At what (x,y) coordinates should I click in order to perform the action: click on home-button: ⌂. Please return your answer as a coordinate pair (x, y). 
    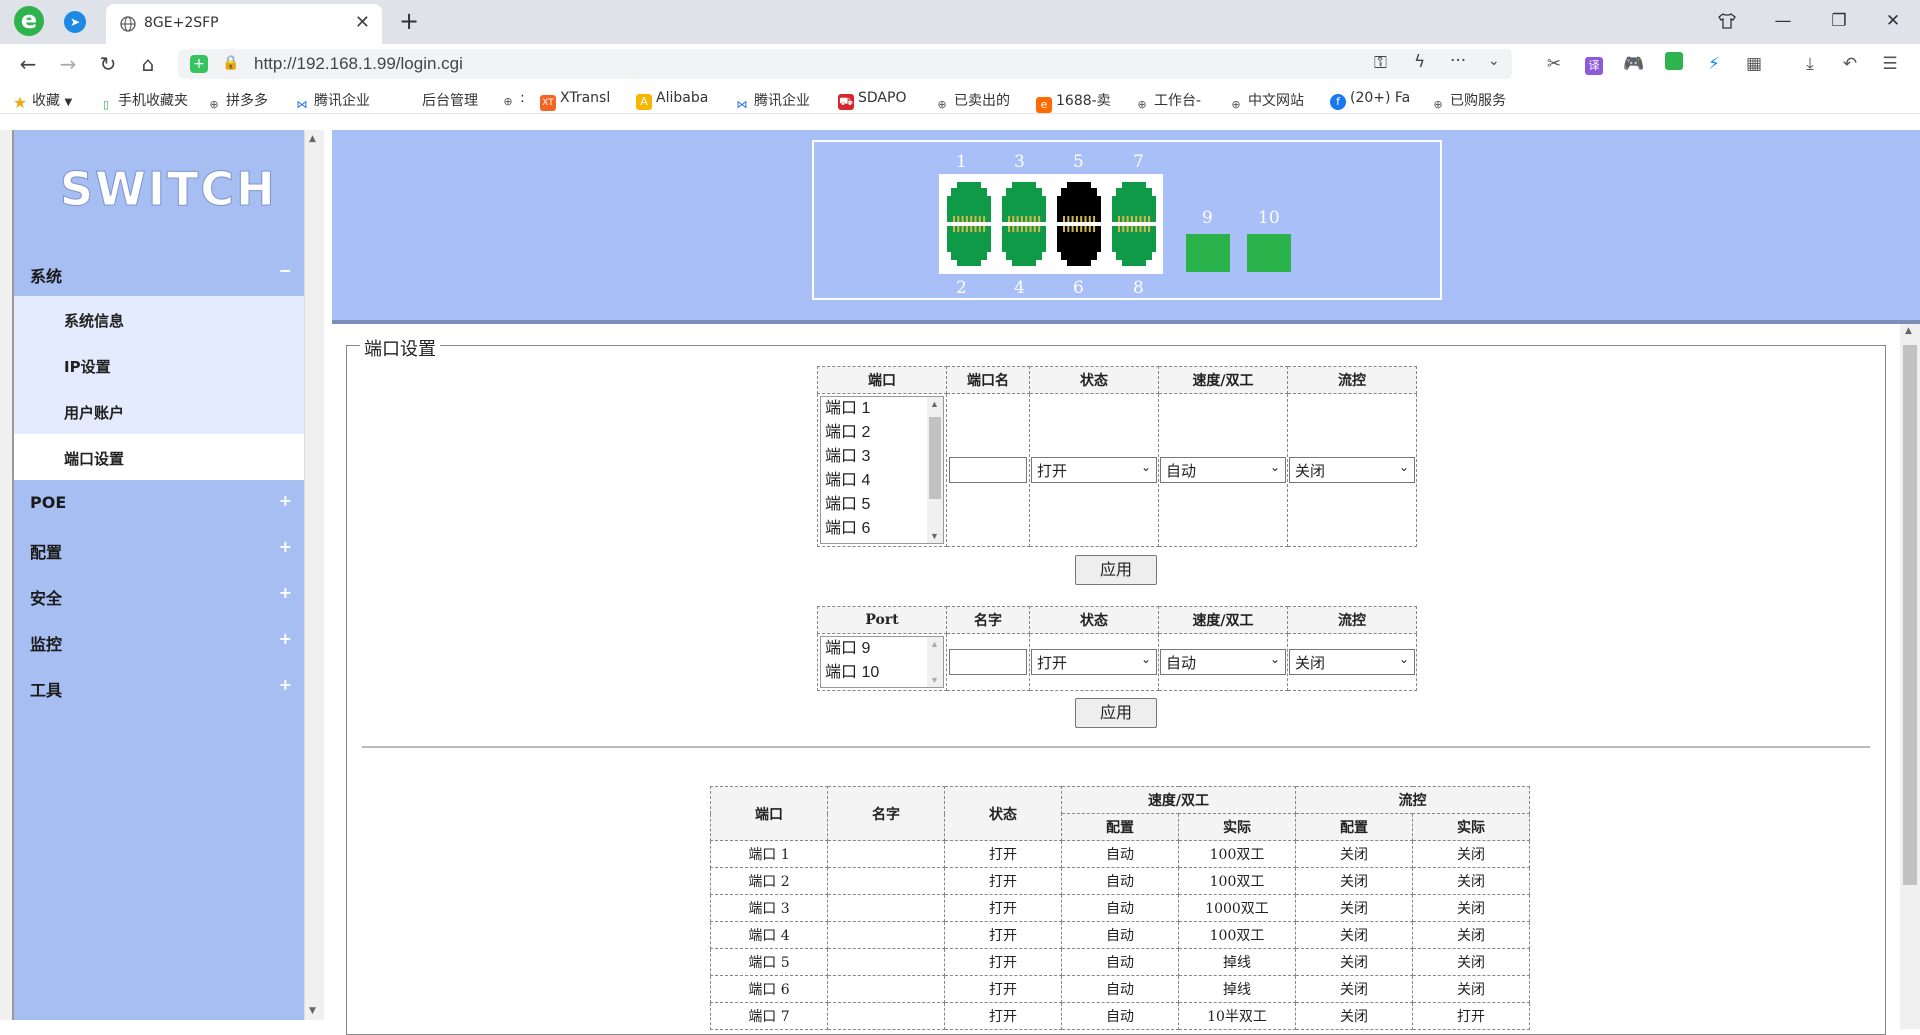
    Looking at the image, I should click on (148, 64).